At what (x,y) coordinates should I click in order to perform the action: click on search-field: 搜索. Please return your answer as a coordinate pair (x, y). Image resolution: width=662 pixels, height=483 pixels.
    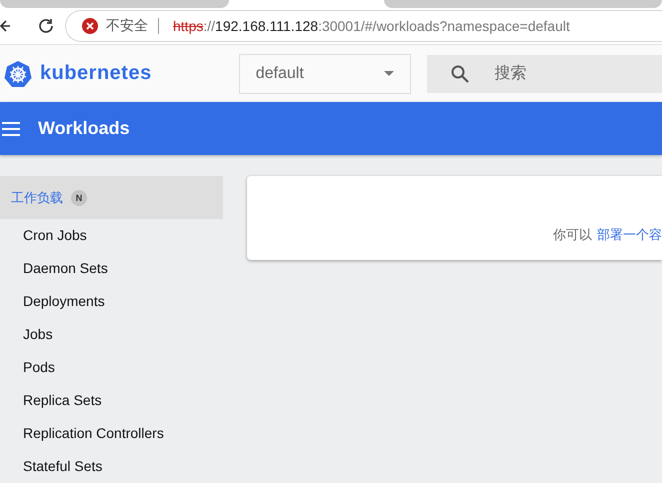
    Looking at the image, I should click on (544, 73).